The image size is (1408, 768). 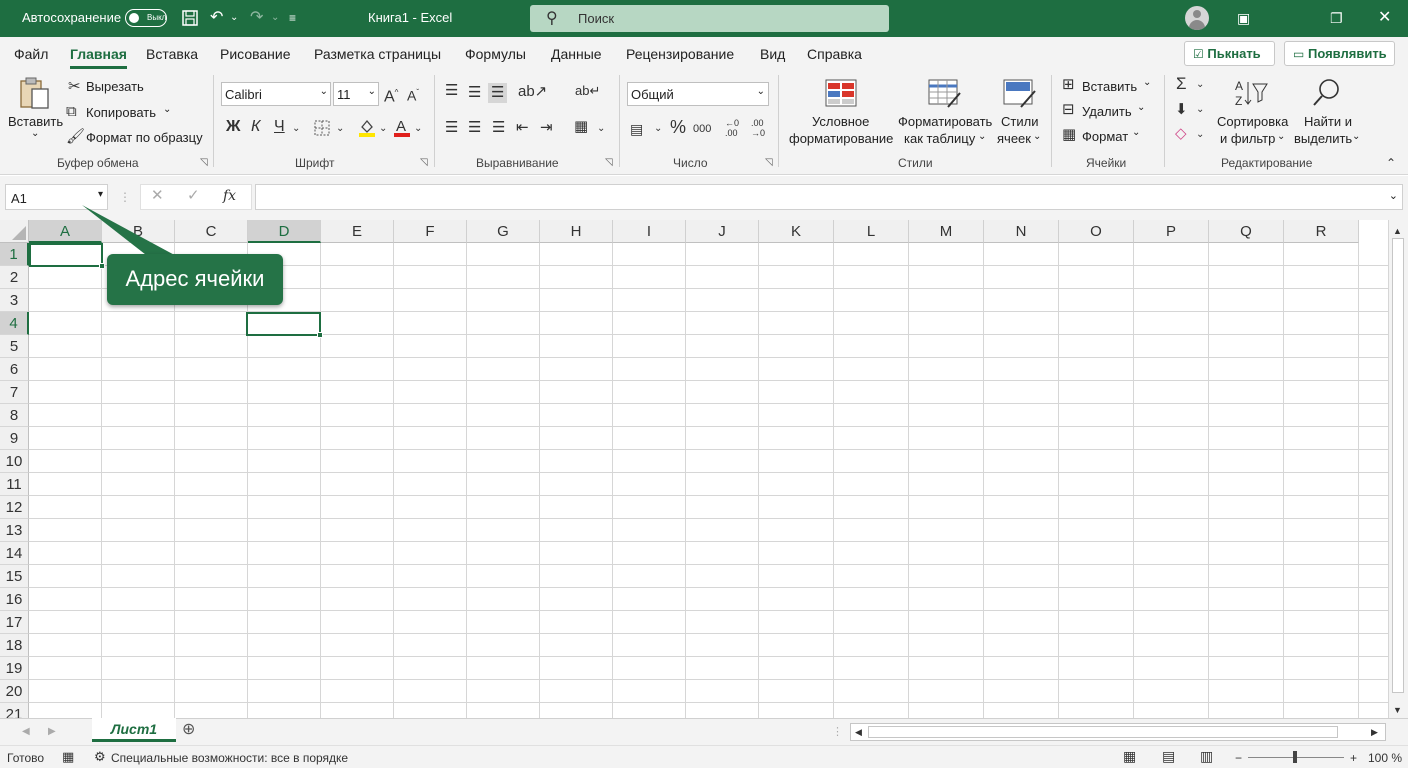 What do you see at coordinates (1197, 18) in the screenshot?
I see `account-avatar` at bounding box center [1197, 18].